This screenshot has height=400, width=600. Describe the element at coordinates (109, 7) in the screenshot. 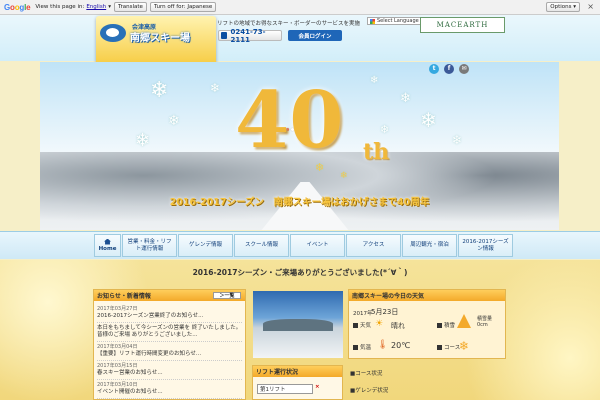

I see `chevron-down-icon: ▾` at that location.